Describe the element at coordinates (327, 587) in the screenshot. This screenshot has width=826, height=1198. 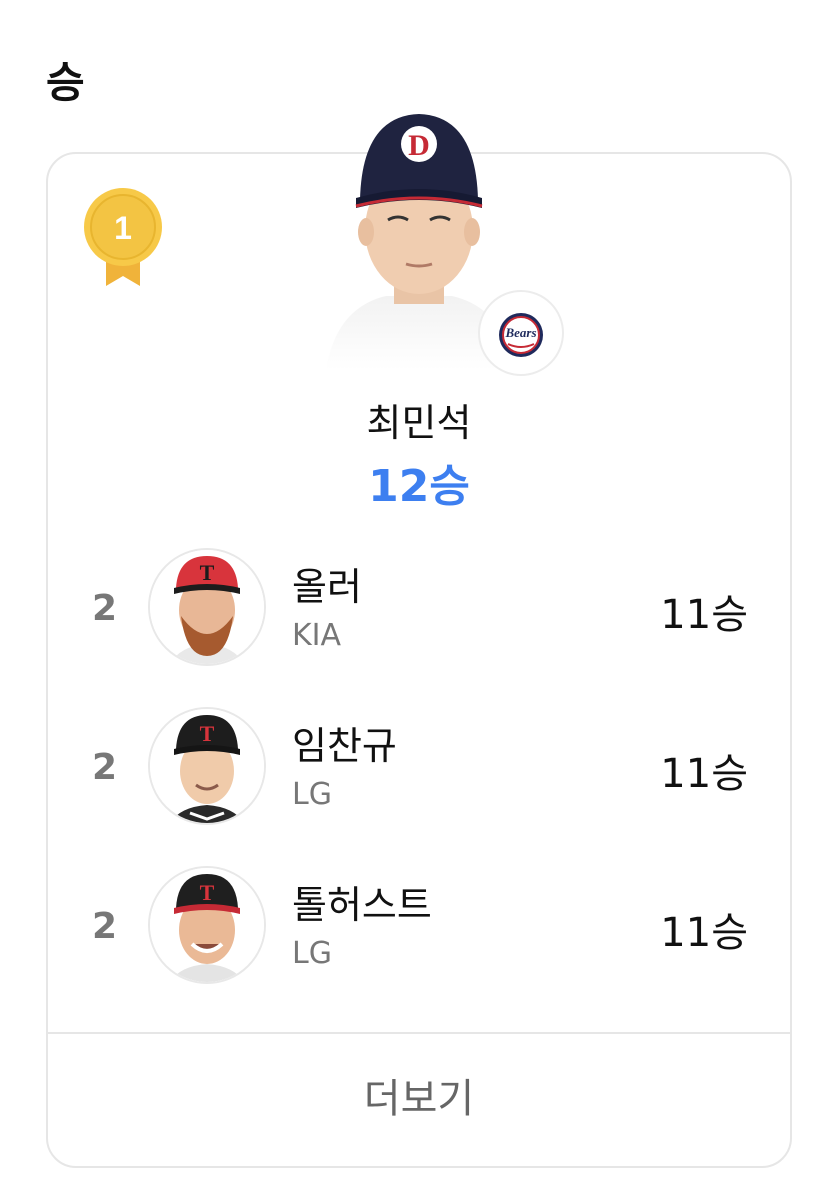
I see `player-name: 올러` at that location.